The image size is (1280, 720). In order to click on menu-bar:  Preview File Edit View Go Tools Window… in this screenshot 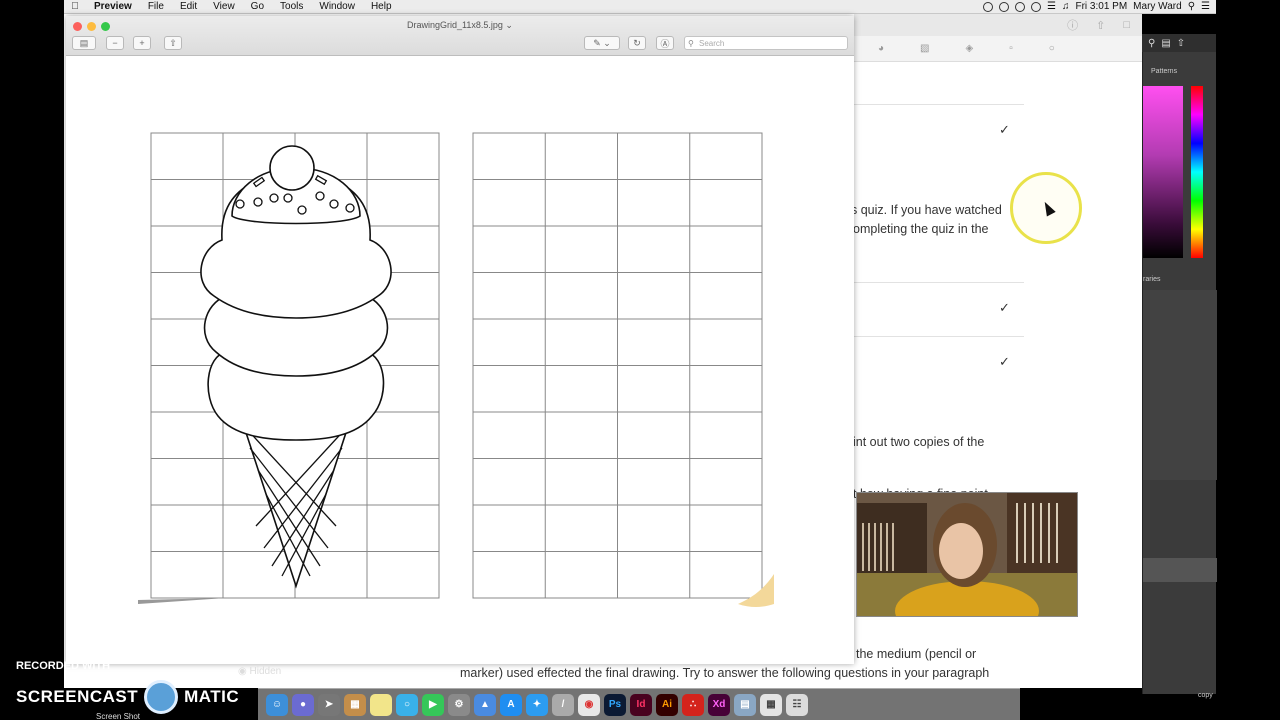, I will do `click(640, 7)`.